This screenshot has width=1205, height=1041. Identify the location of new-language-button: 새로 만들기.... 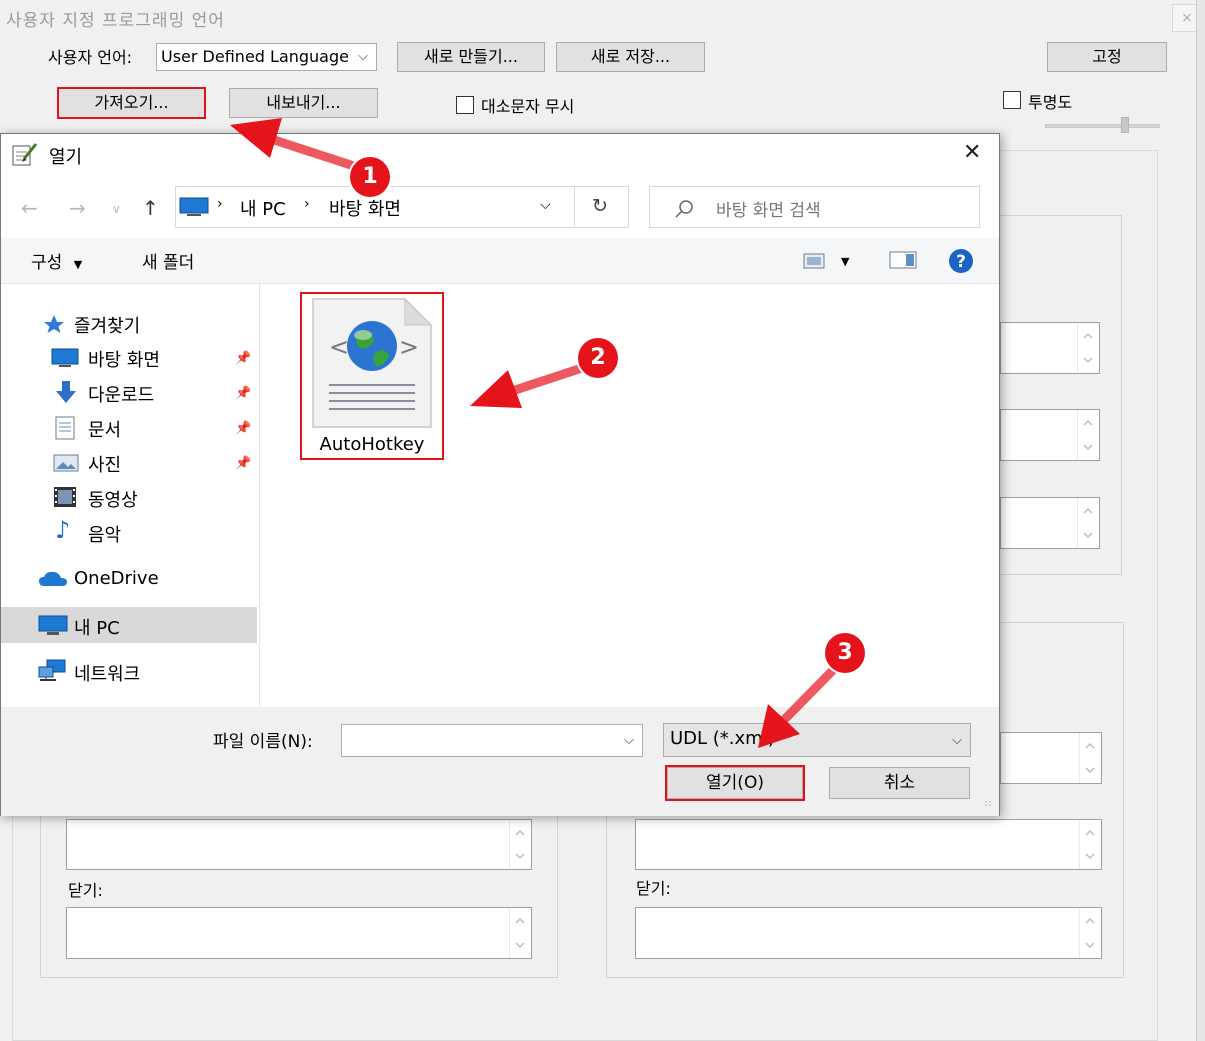
(471, 57).